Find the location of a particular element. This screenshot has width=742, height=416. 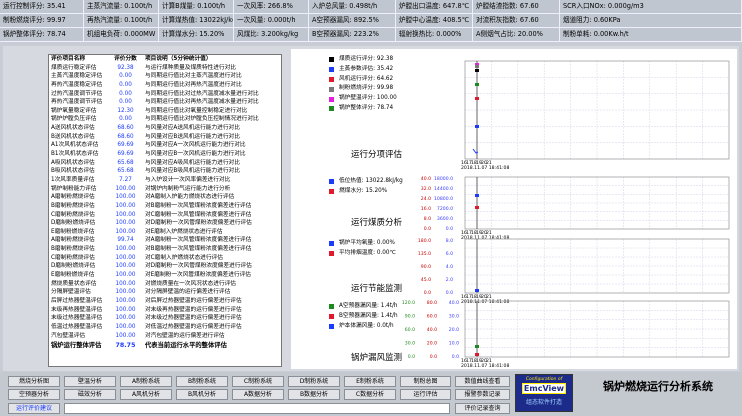

item-score: 12.30 is located at coordinates (125, 110).